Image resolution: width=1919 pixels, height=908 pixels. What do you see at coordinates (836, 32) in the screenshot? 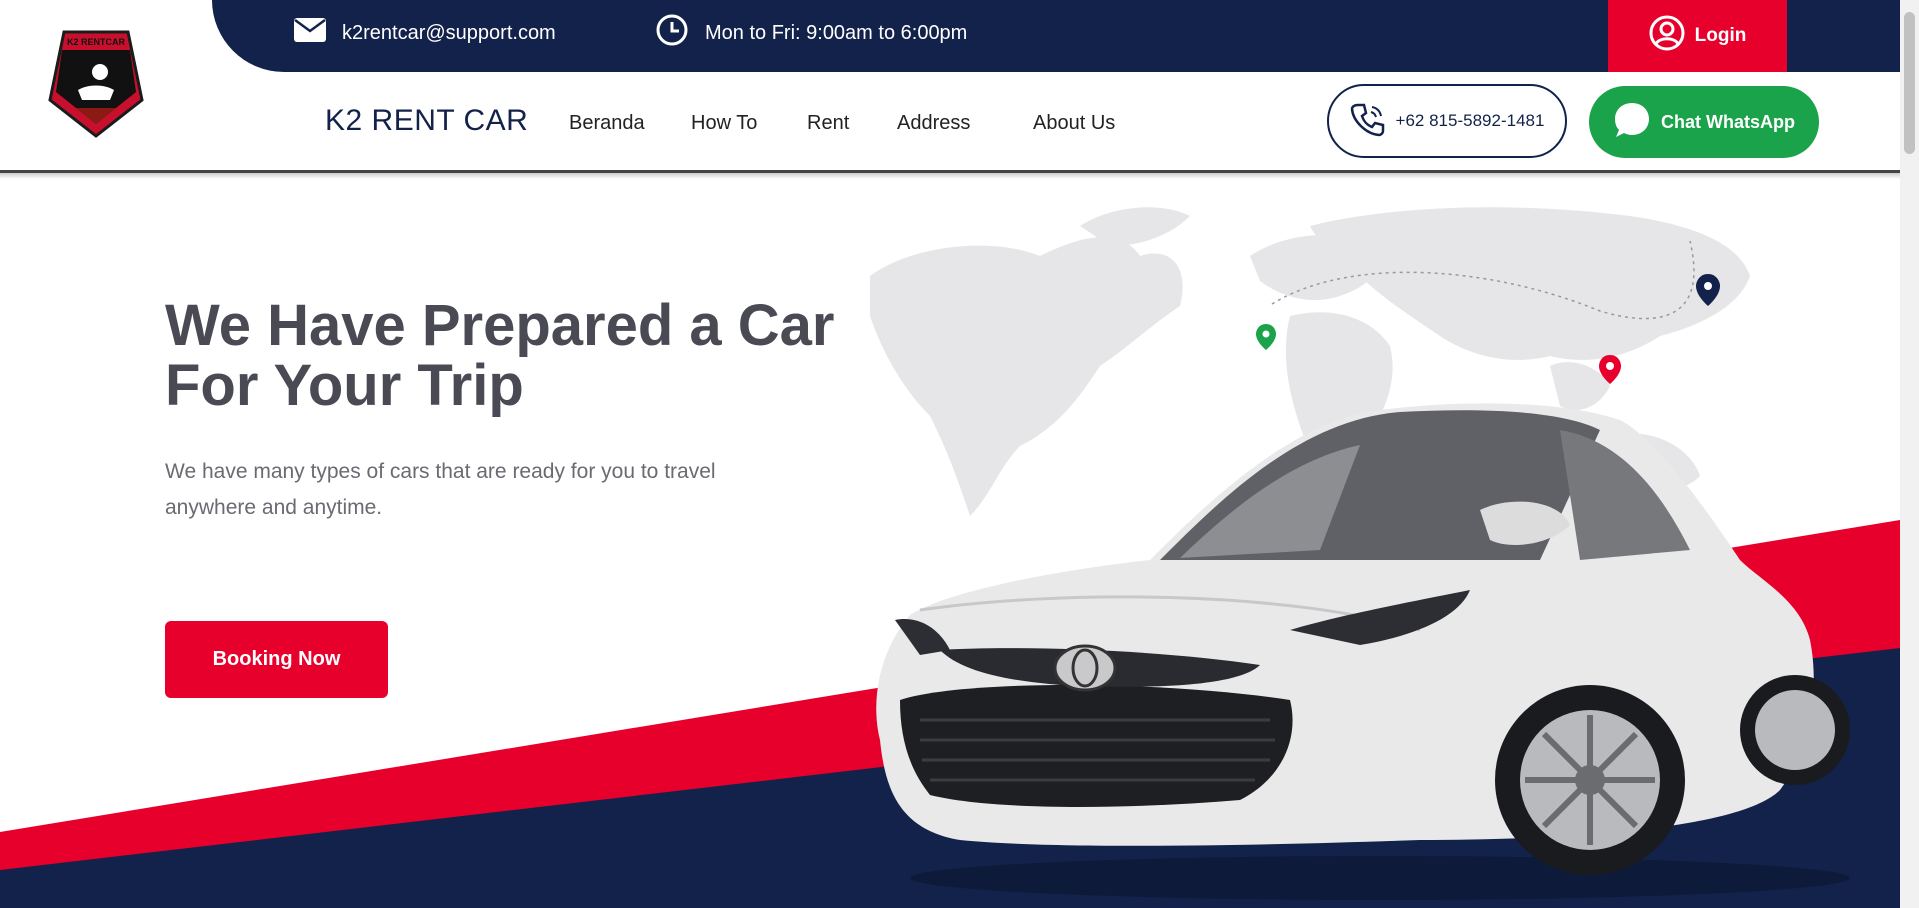
I see `hours-text: Mon to Fri: 9:00am to 6:00pm` at bounding box center [836, 32].